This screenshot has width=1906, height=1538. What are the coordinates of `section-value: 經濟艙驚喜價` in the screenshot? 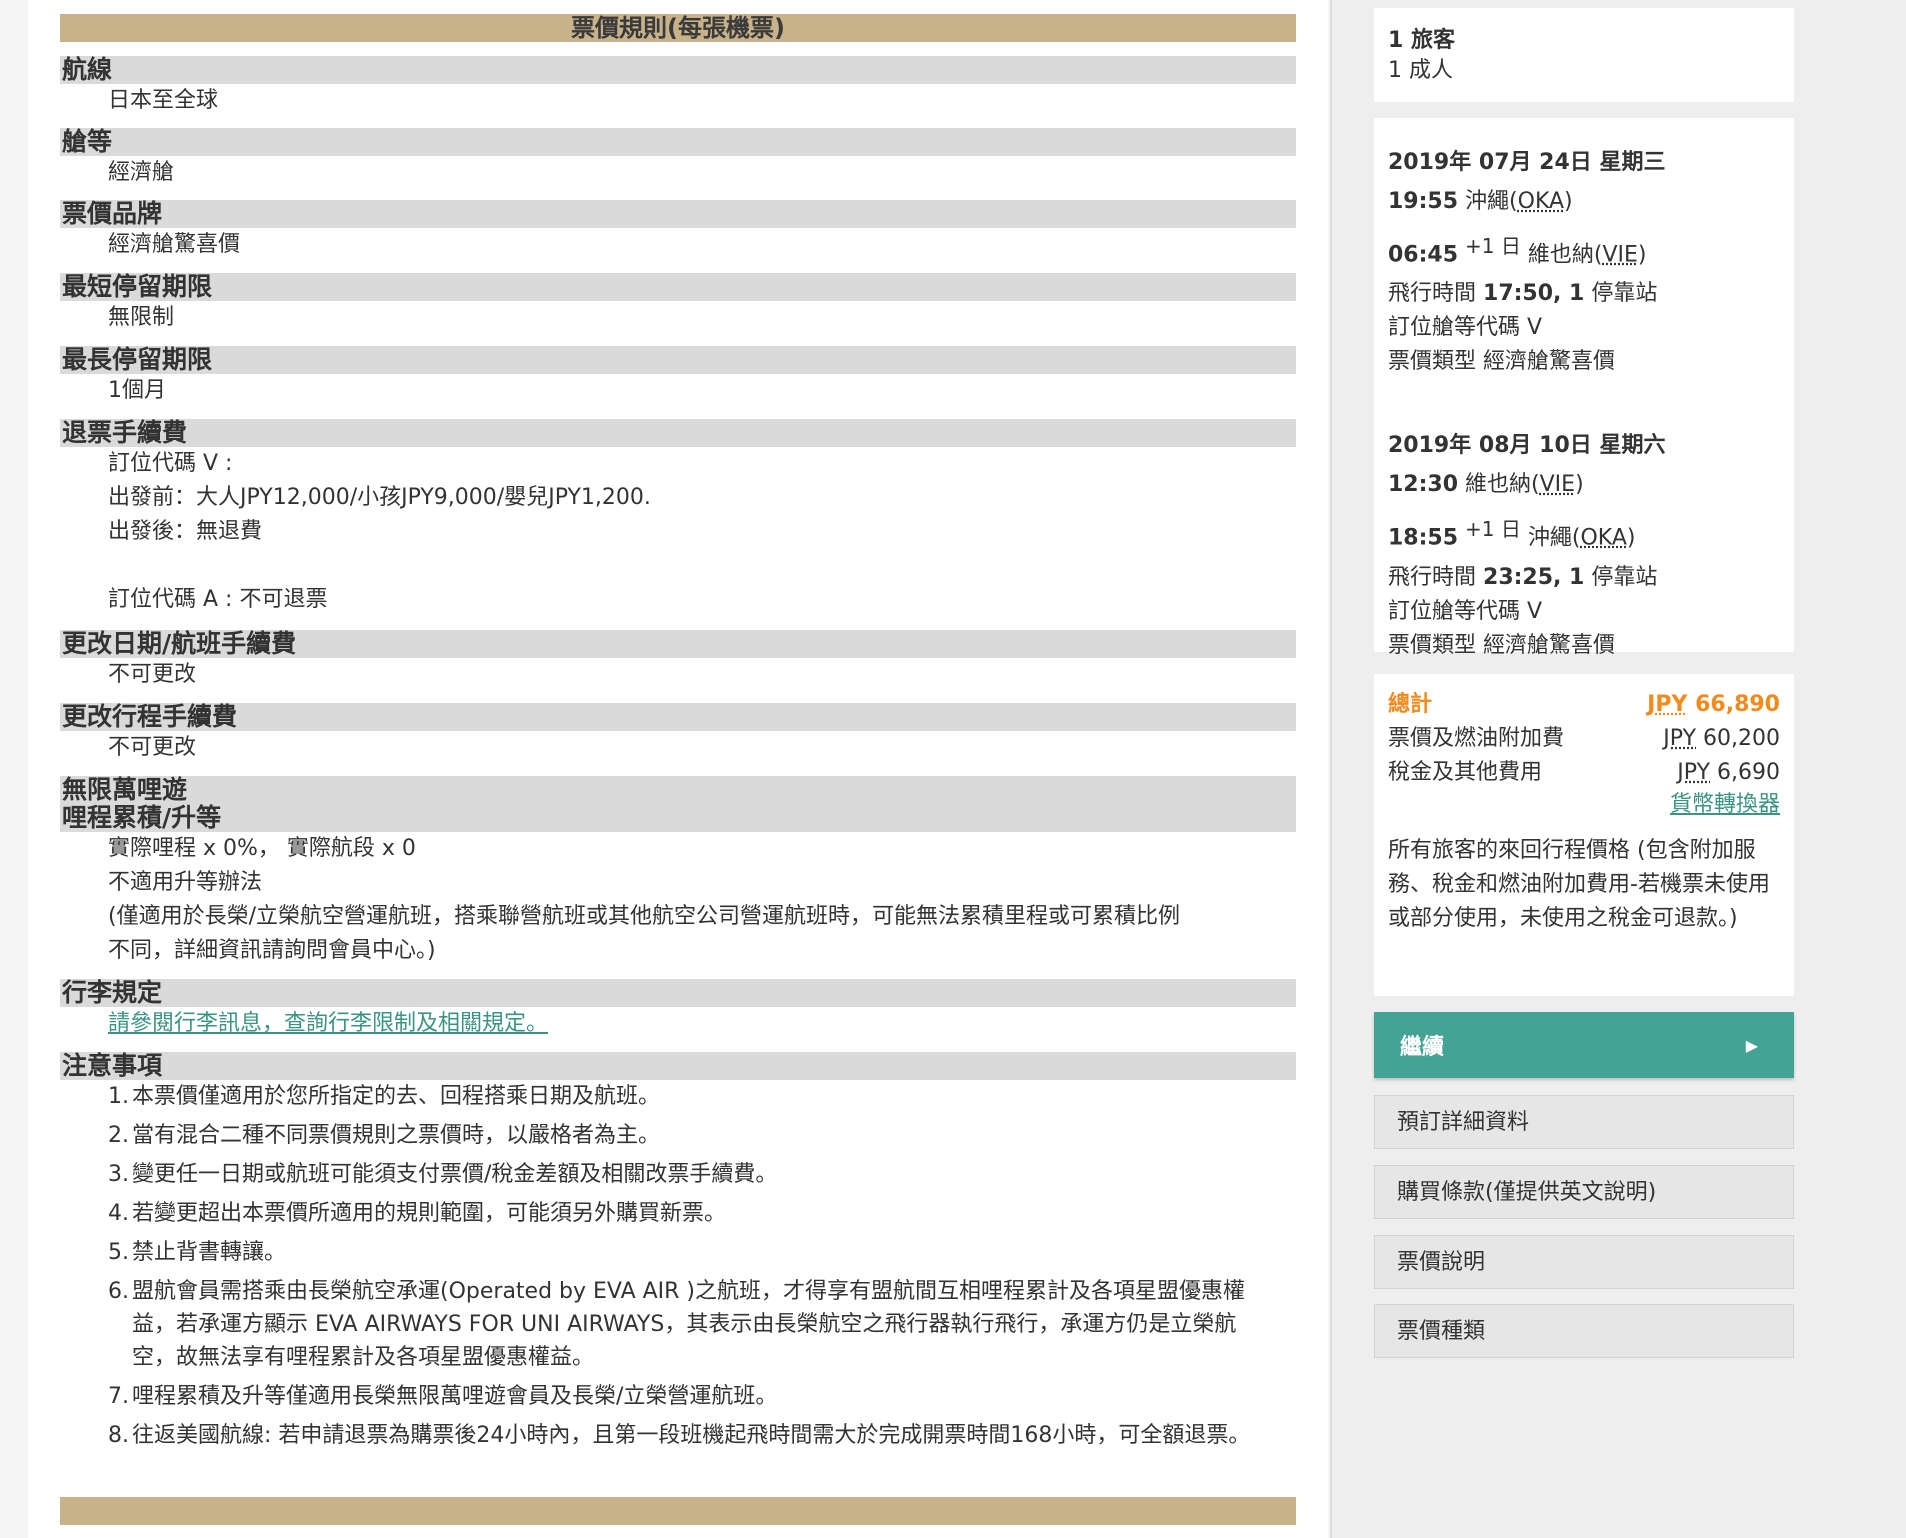 It's located at (174, 244).